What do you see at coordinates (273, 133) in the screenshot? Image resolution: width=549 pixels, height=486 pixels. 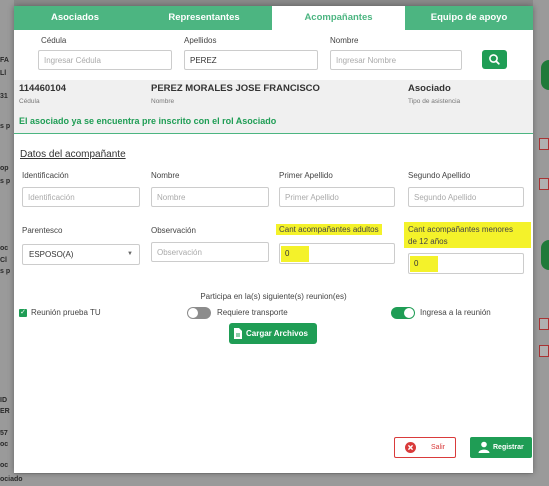 I see `divider` at bounding box center [273, 133].